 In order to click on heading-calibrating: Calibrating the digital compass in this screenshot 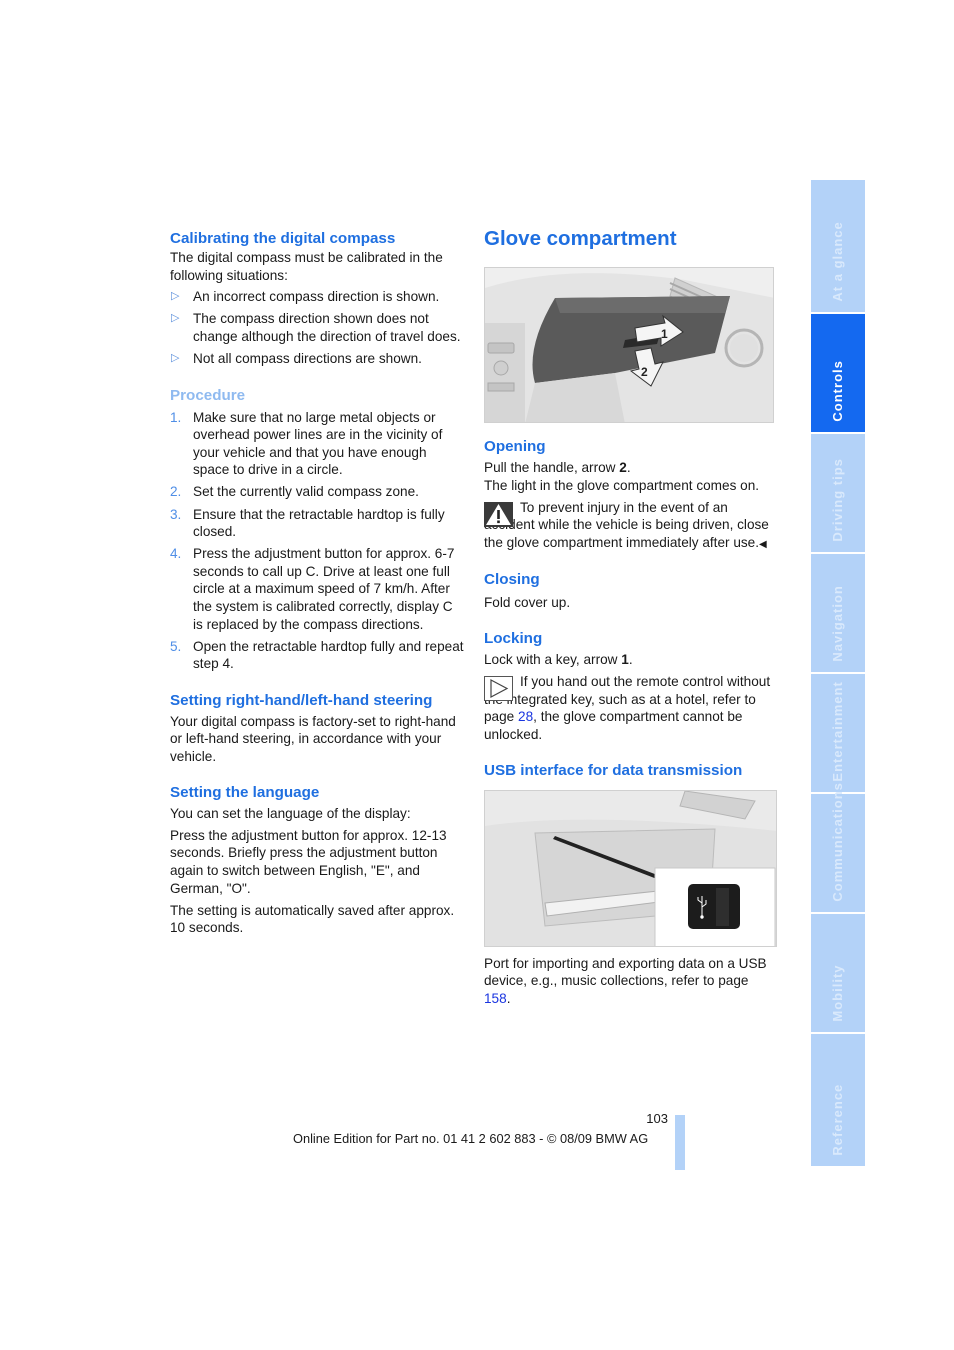, I will do `click(283, 238)`.